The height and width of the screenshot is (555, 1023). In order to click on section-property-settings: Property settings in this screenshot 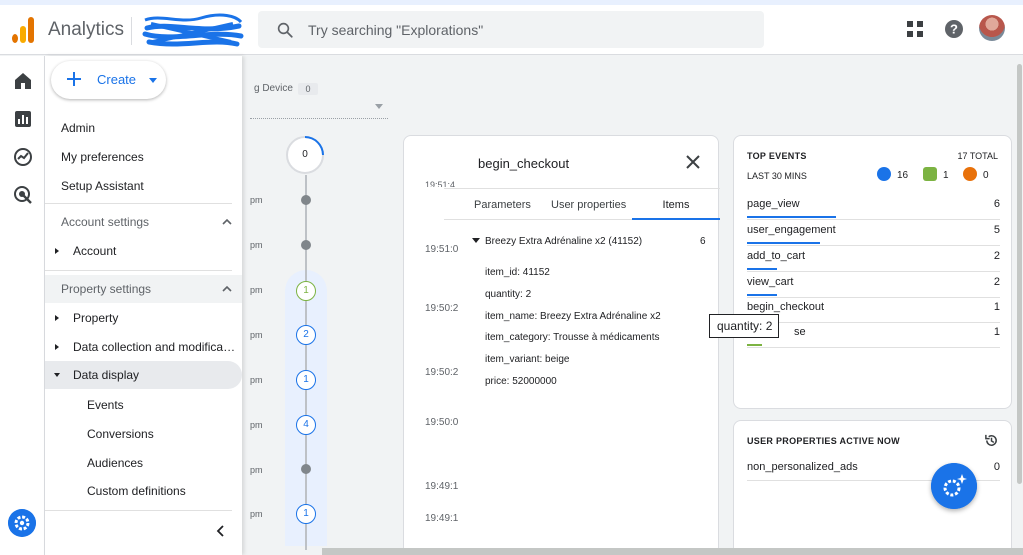, I will do `click(143, 289)`.